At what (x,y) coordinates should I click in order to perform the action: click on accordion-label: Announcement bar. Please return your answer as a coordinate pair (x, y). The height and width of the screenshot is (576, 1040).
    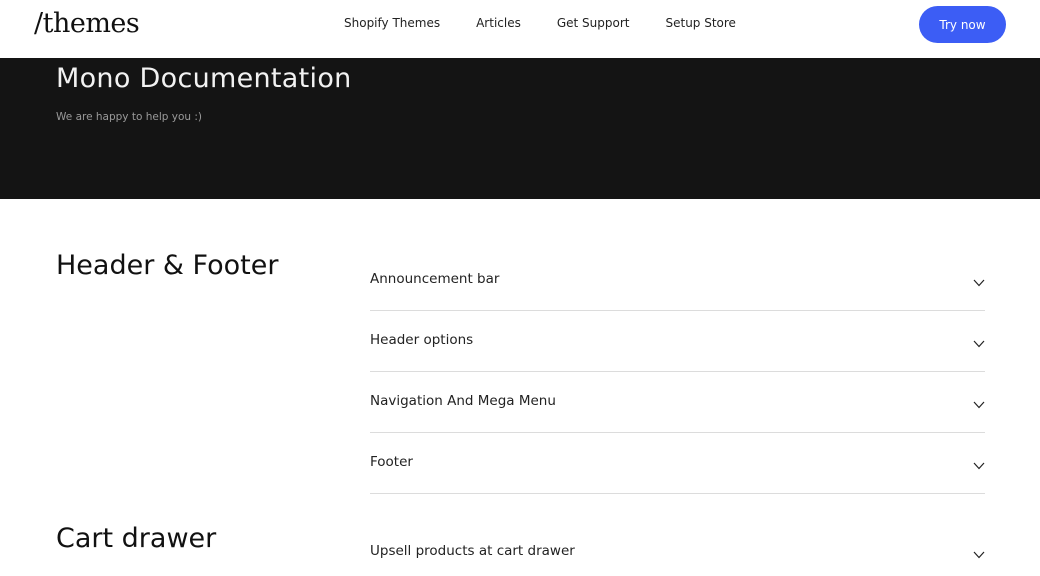
    Looking at the image, I should click on (435, 279).